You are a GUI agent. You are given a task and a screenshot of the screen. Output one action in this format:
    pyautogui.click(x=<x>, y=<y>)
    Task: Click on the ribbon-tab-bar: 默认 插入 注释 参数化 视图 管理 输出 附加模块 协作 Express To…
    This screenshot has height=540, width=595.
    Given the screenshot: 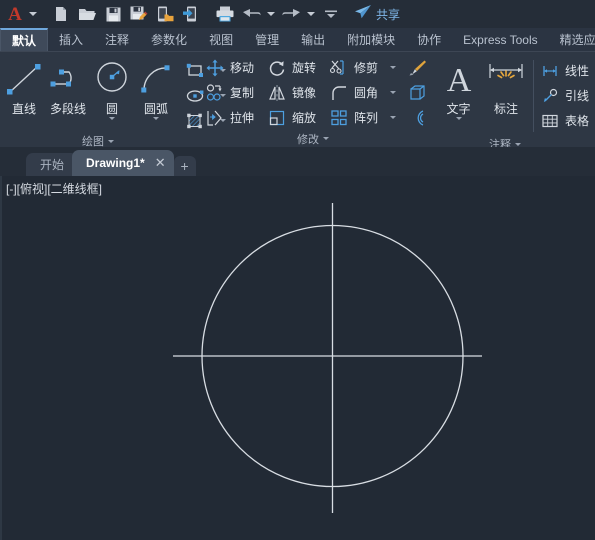 What is the action you would take?
    pyautogui.click(x=297, y=40)
    